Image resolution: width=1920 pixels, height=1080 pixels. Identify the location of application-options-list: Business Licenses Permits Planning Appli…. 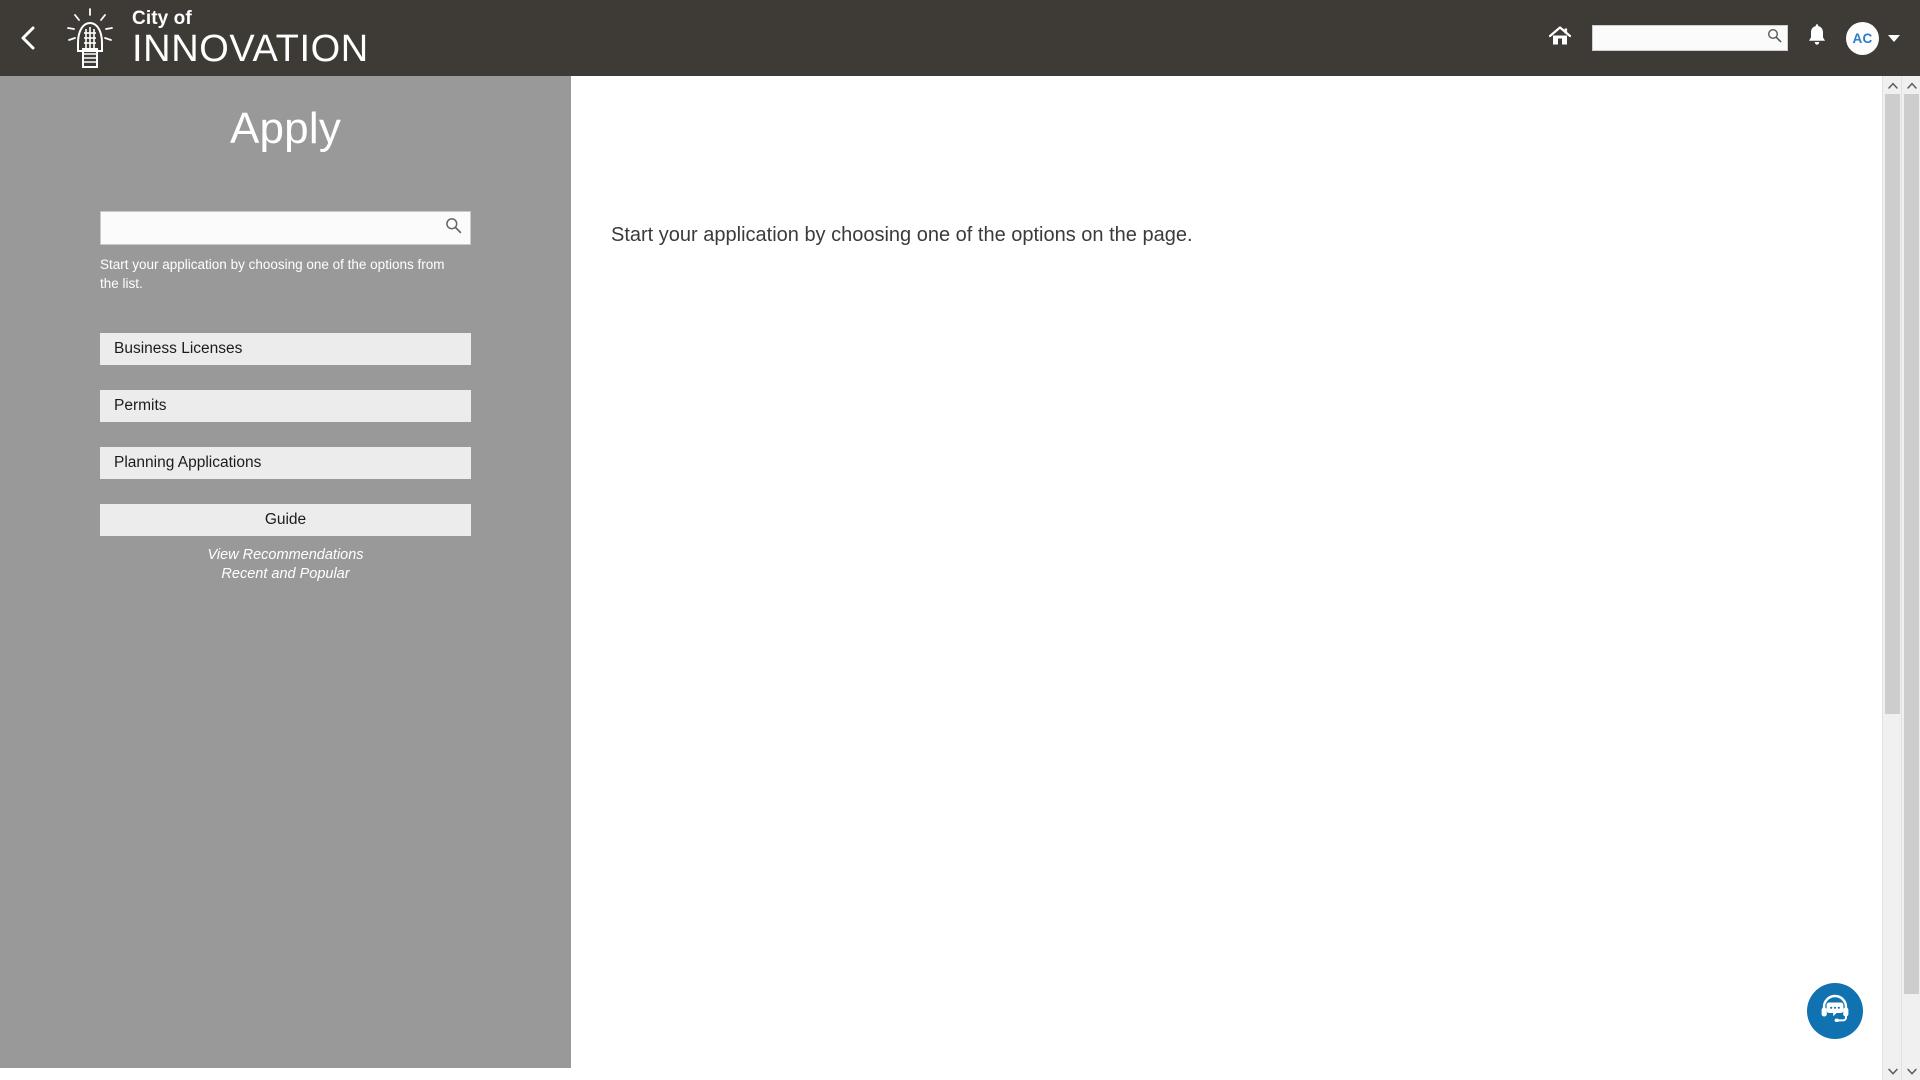
(285, 435).